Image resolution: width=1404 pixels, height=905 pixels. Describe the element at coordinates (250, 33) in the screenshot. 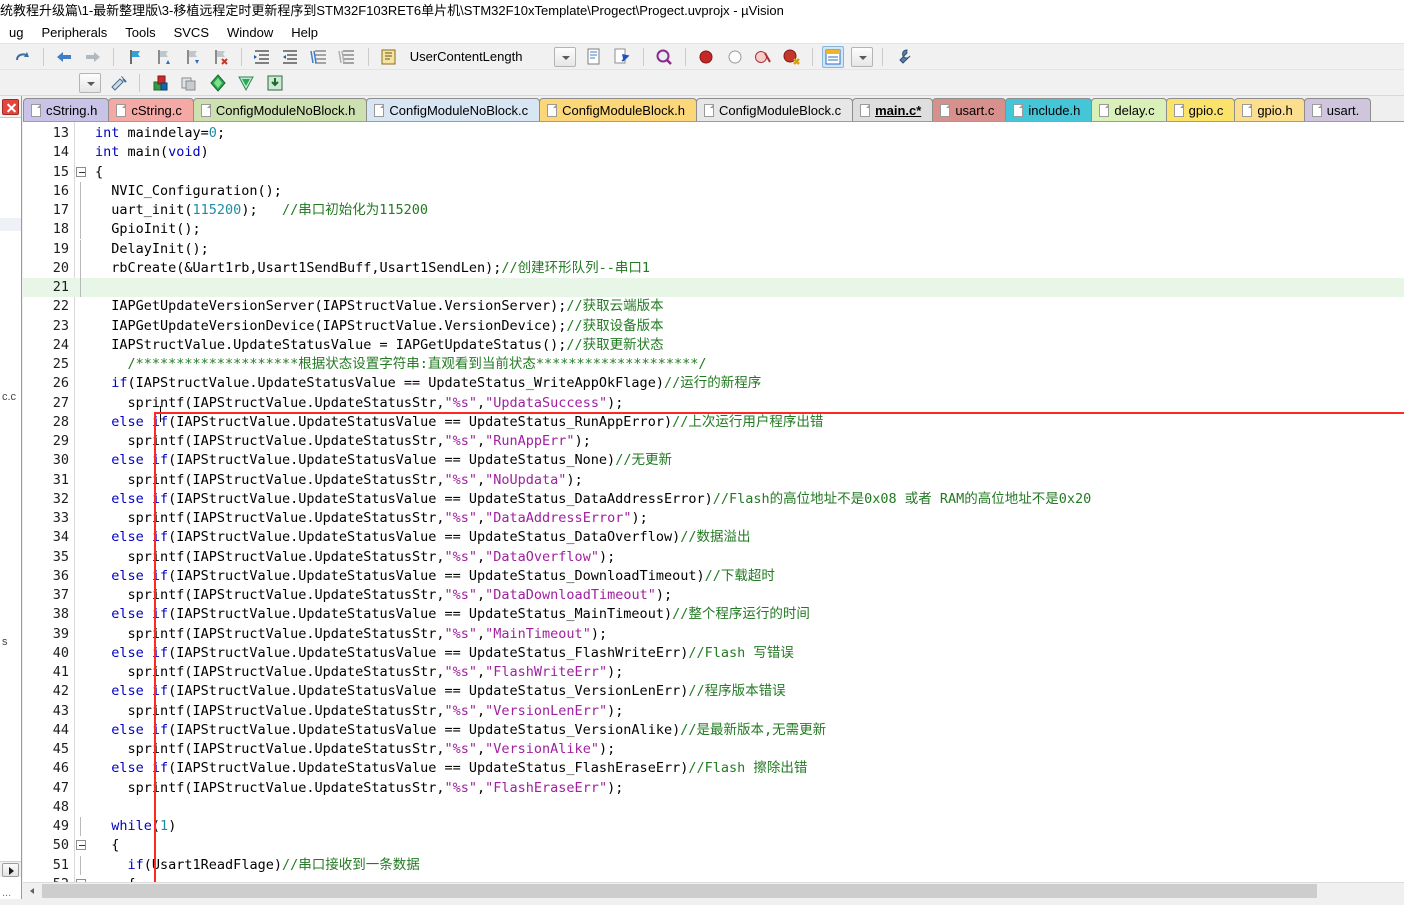

I see `menu-item-window: Window` at that location.